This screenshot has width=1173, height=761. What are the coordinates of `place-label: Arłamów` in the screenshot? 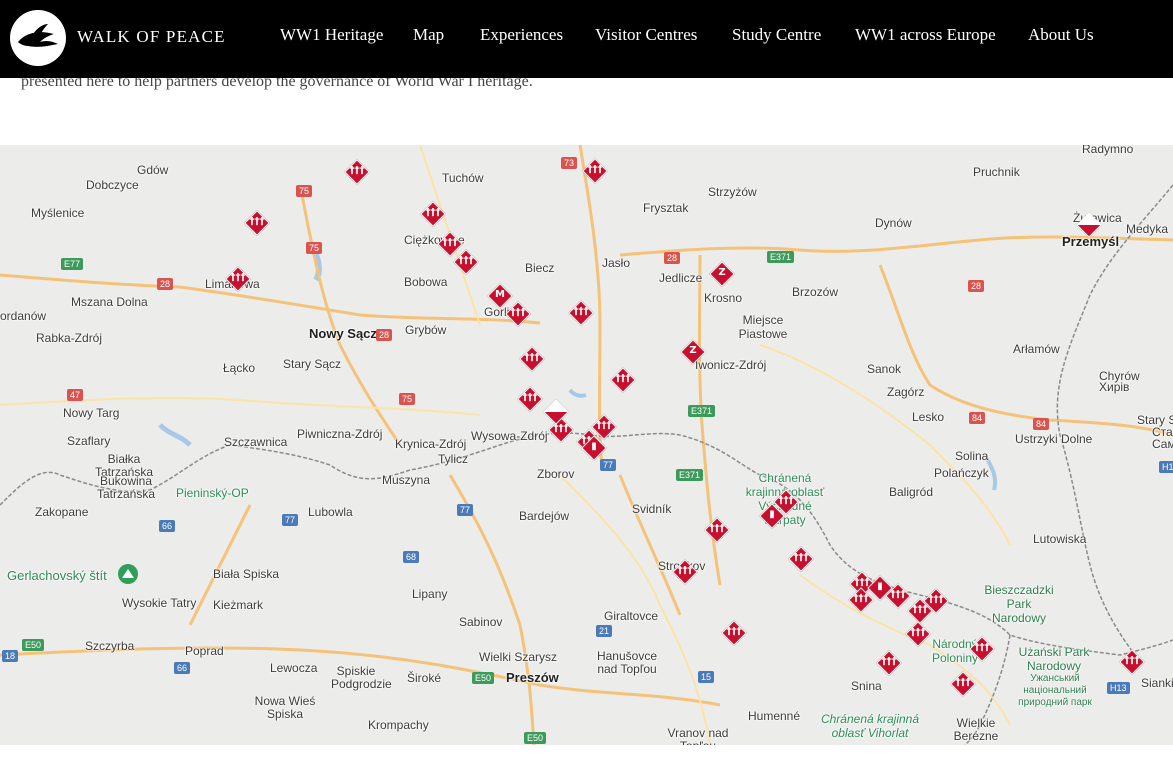 It's located at (1036, 349).